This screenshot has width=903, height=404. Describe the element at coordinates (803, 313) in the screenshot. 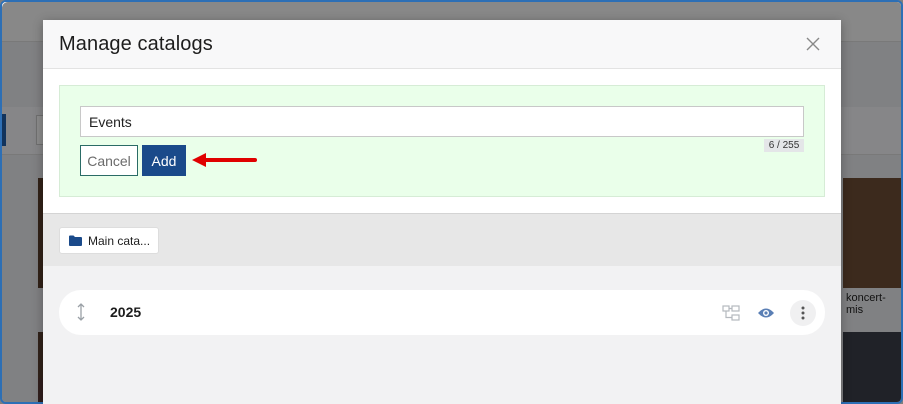

I see `more-vertical-icon` at that location.